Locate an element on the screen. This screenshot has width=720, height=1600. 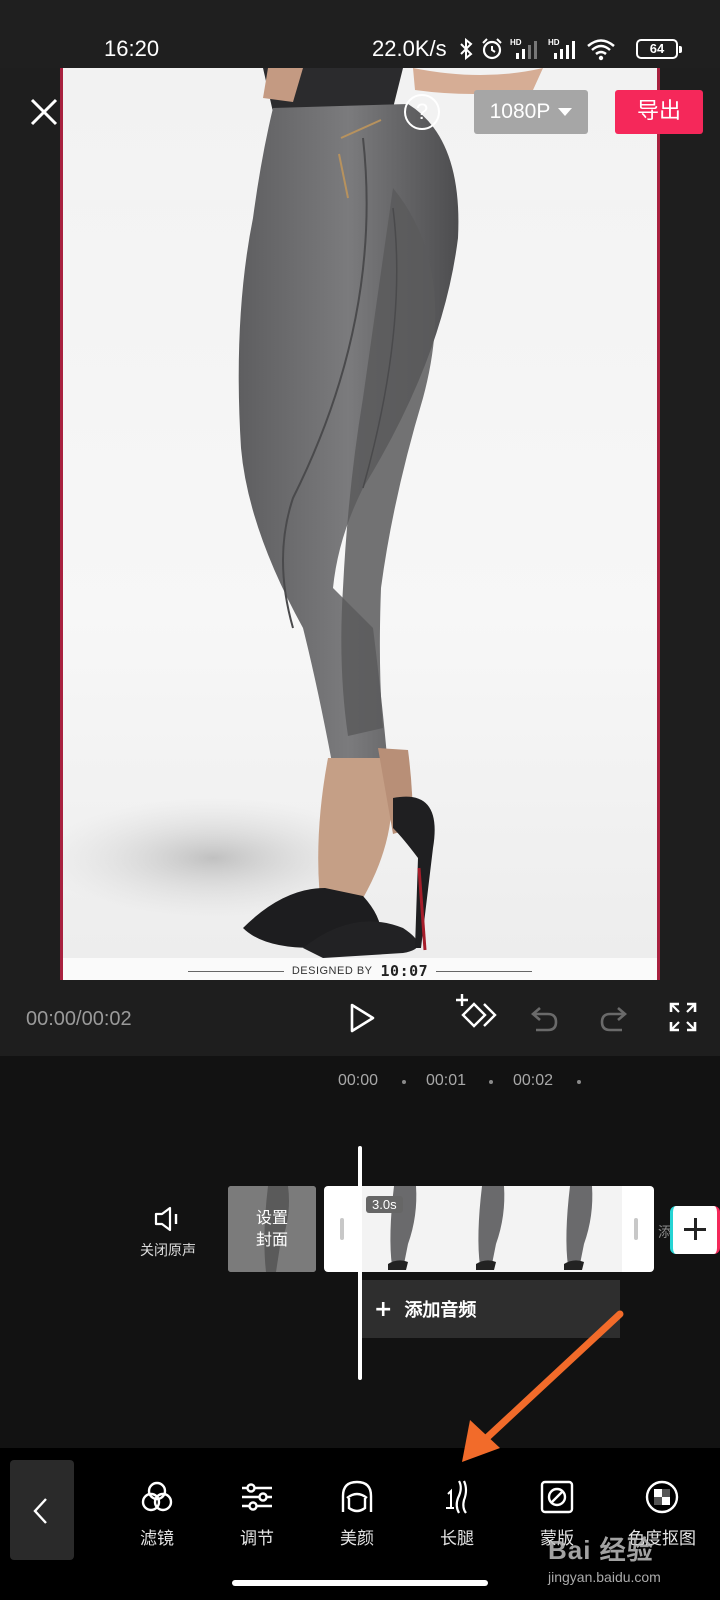
alarm-icon is located at coordinates (492, 49).